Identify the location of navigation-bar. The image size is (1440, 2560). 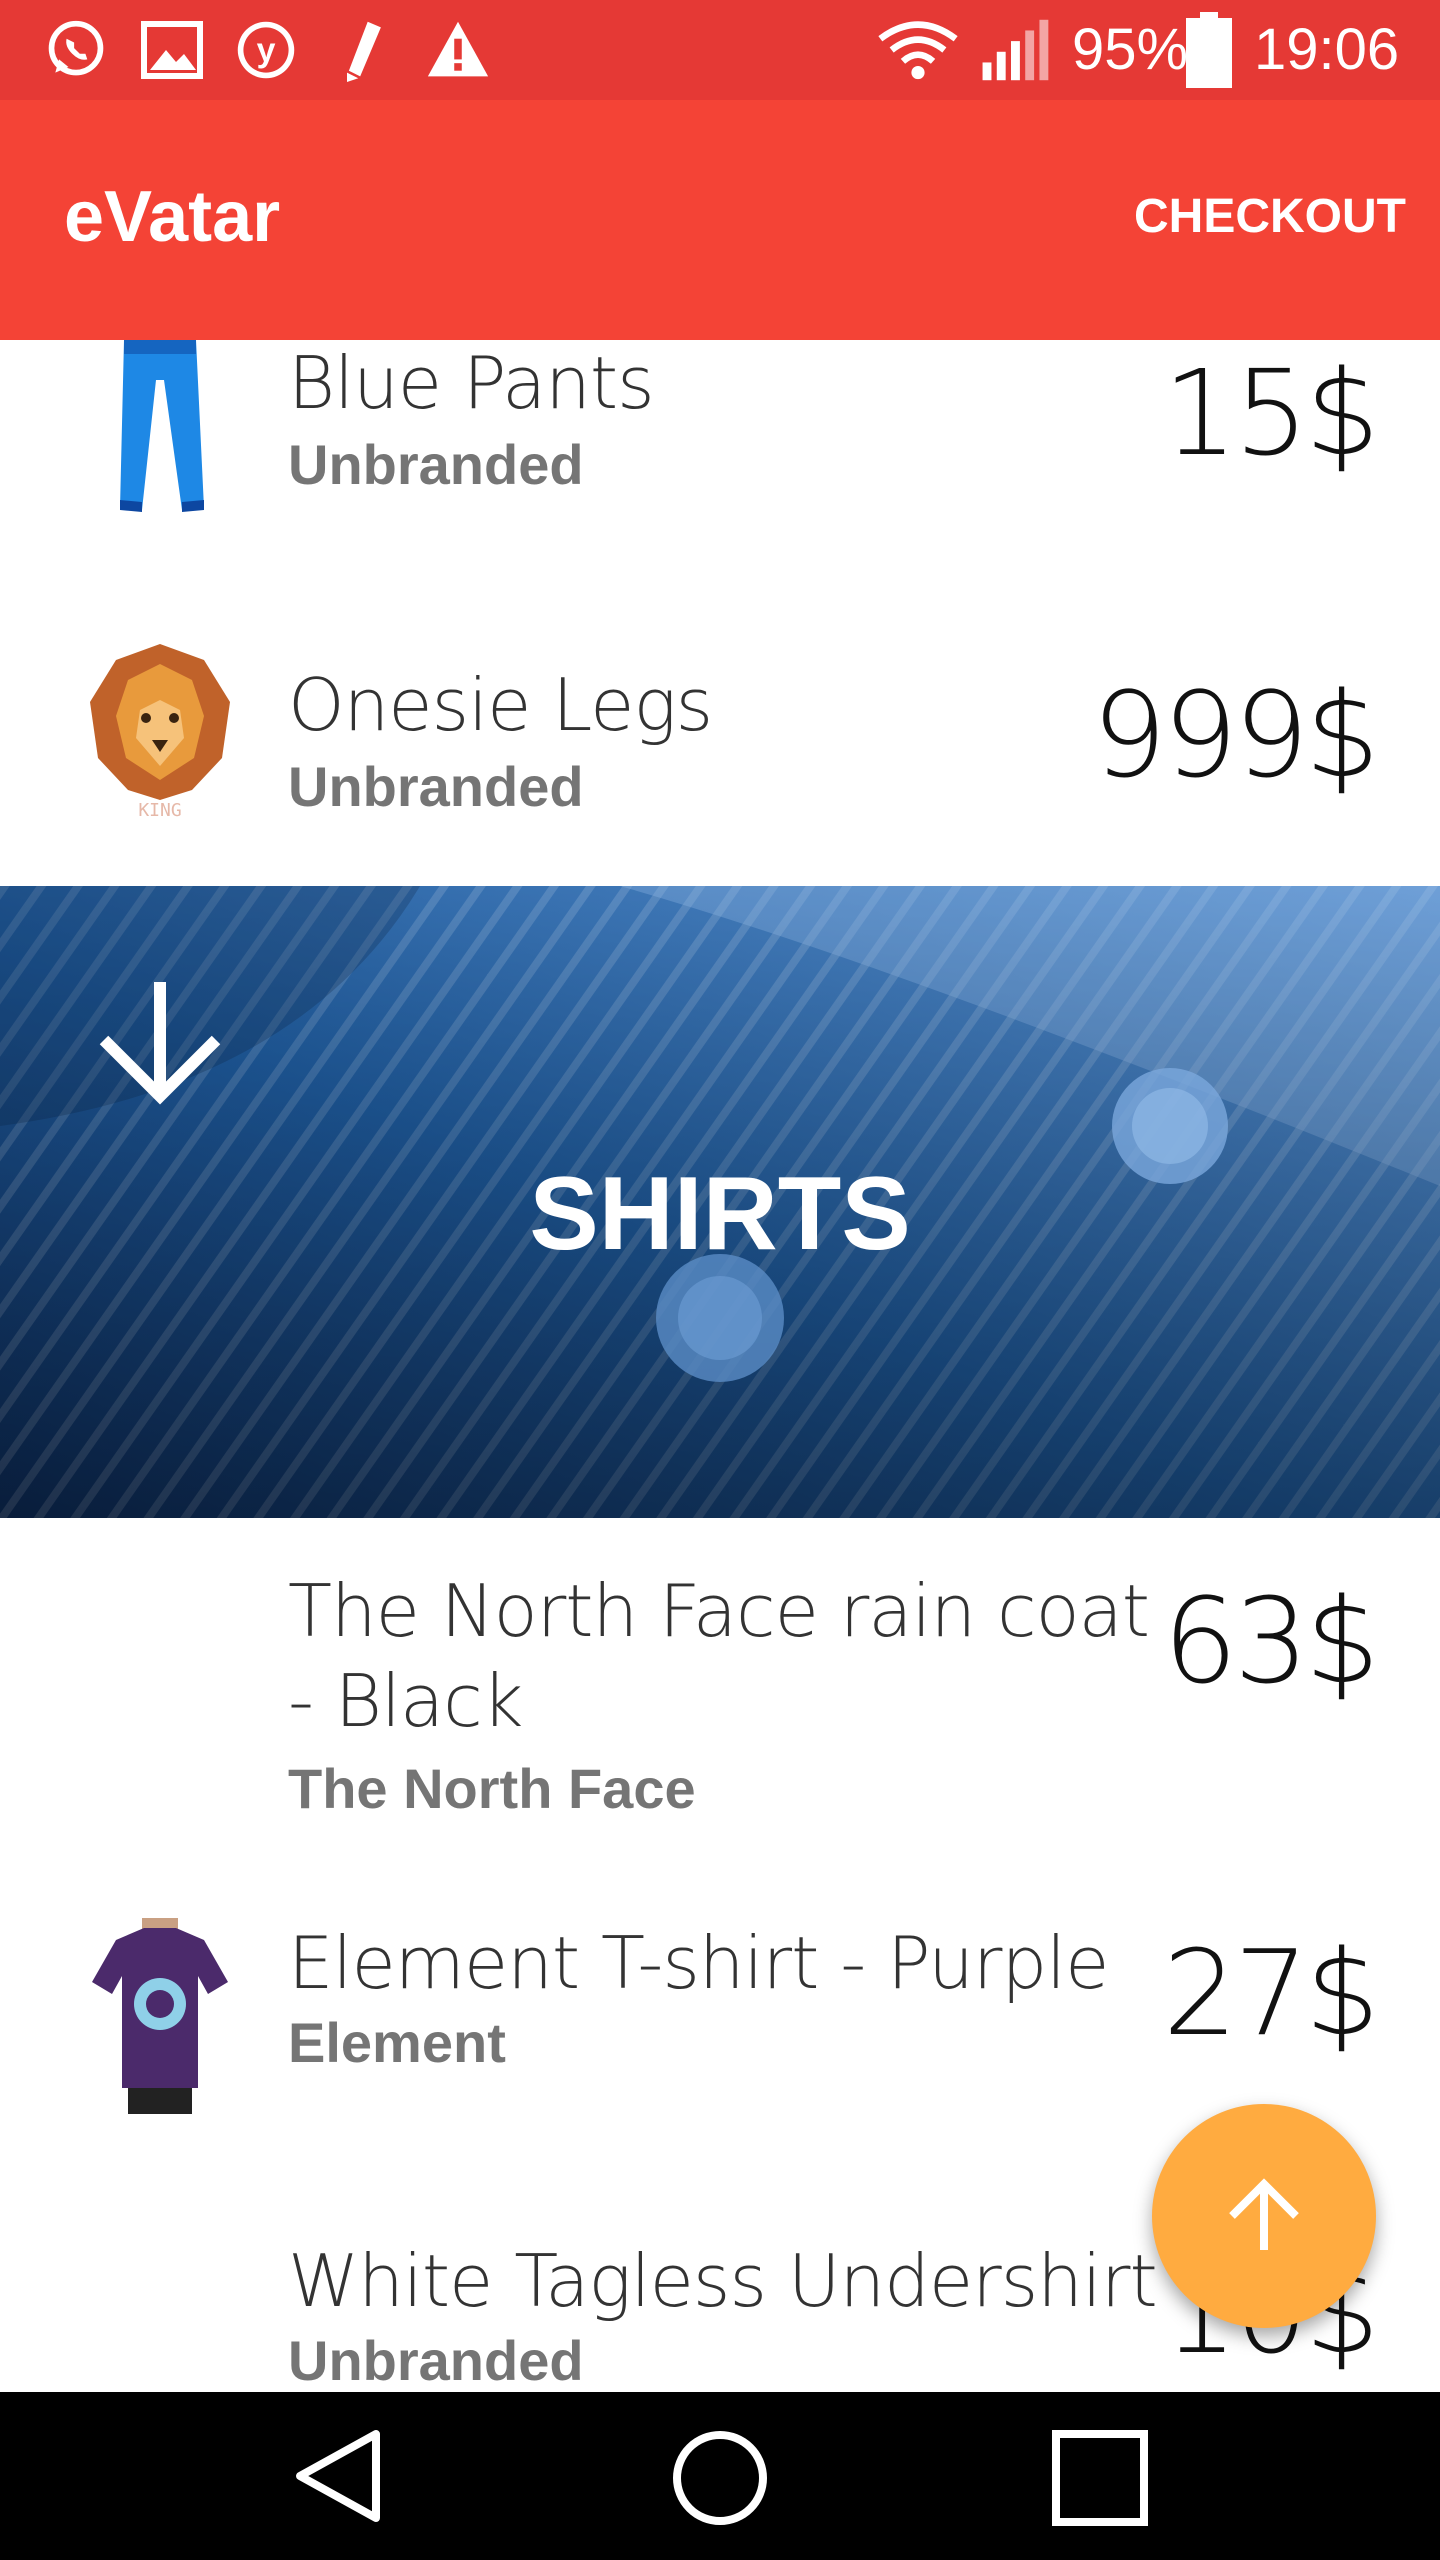
(720, 2476).